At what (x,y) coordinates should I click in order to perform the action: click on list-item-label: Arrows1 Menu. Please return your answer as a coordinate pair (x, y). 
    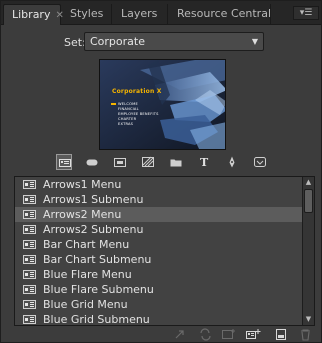
    Looking at the image, I should click on (82, 184).